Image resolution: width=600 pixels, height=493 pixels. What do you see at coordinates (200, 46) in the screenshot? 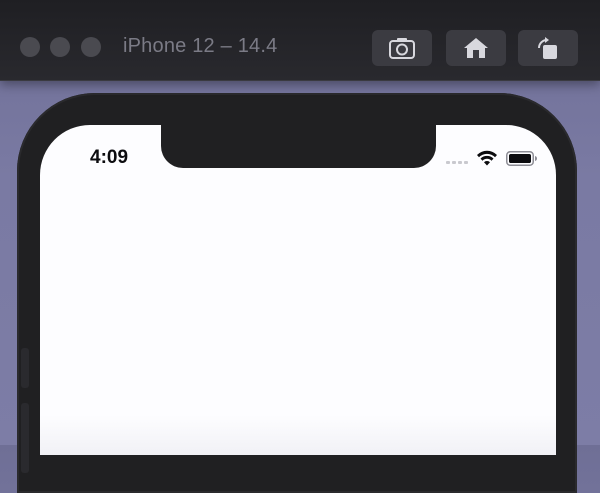
I see `window-title: iPhone 12 – 14.4` at bounding box center [200, 46].